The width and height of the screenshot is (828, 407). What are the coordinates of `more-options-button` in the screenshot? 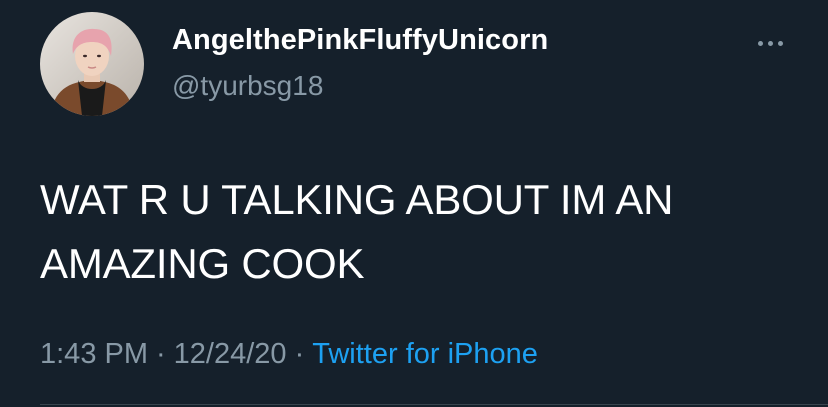 It's located at (770, 43).